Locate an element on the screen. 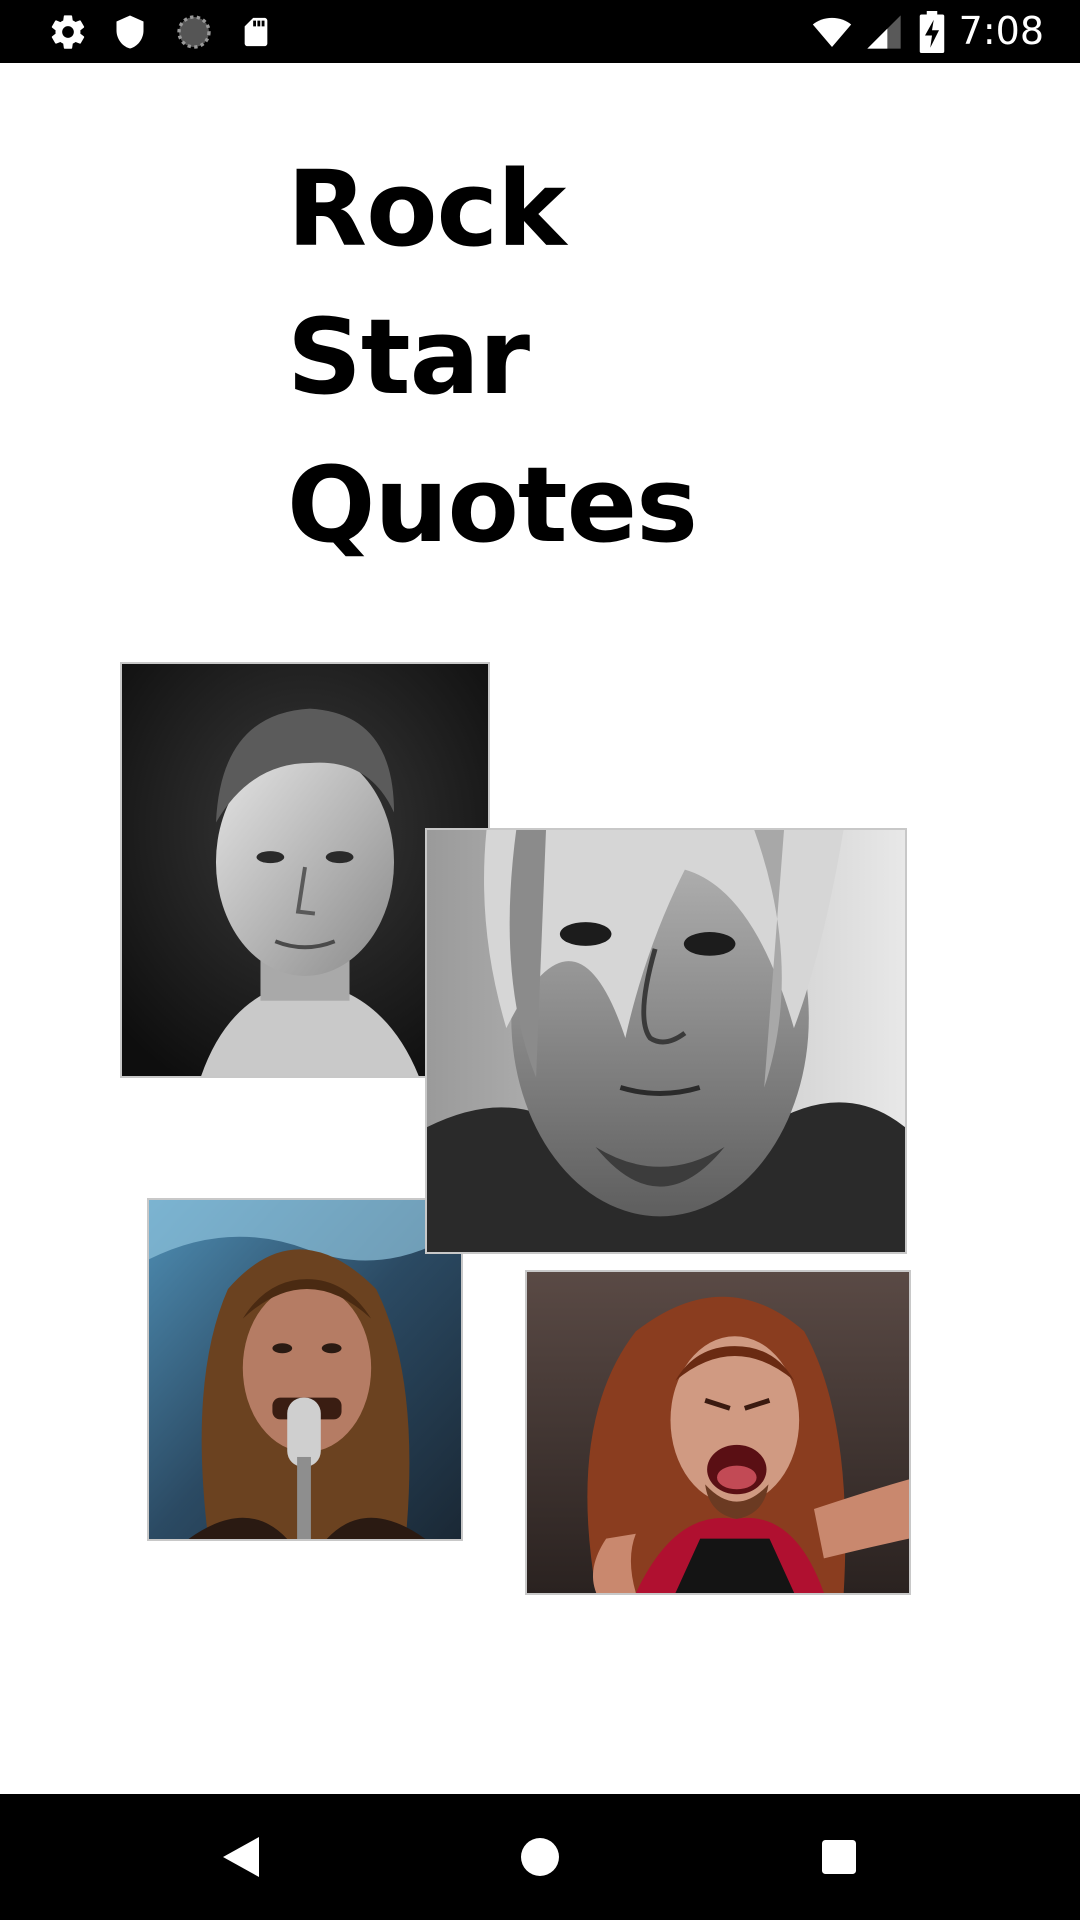 The height and width of the screenshot is (1920, 1080). back-icon is located at coordinates (241, 1857).